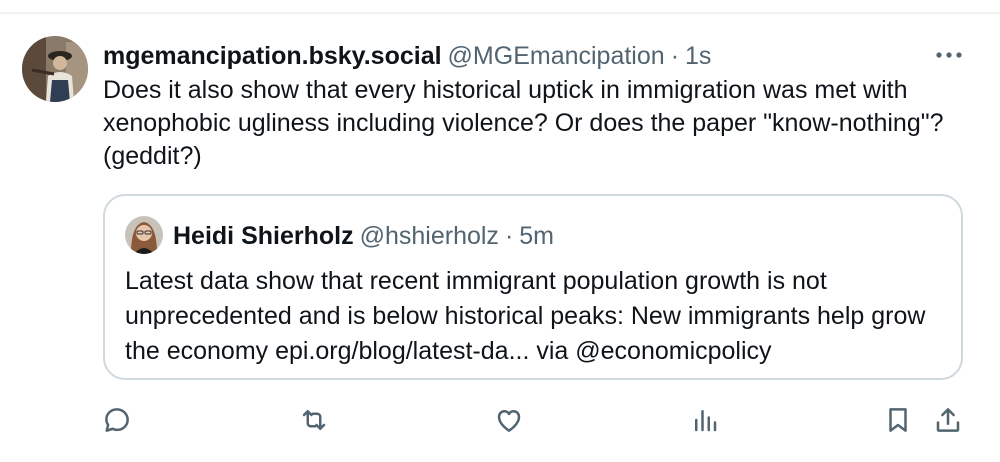  I want to click on quoted-post-header: Heidi Shierholz @hshierholz · 5m, so click(363, 236).